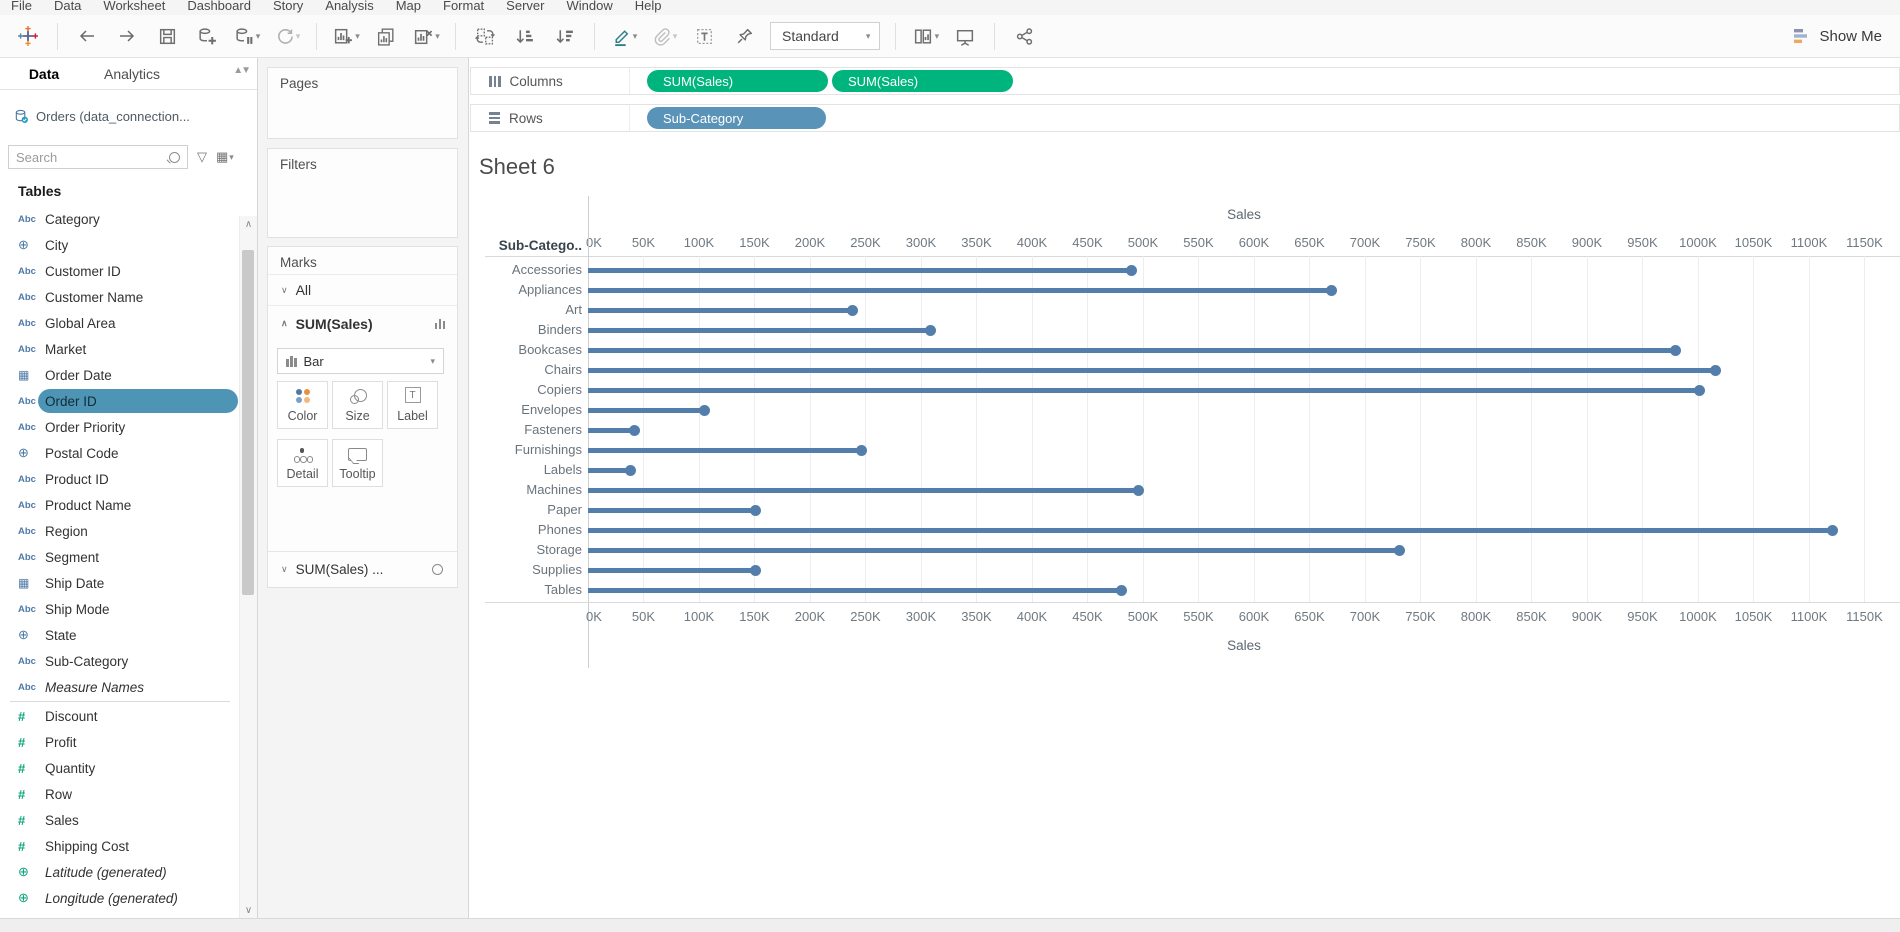 This screenshot has height=932, width=1900. I want to click on menu-dashboard: Dashboard, so click(219, 7).